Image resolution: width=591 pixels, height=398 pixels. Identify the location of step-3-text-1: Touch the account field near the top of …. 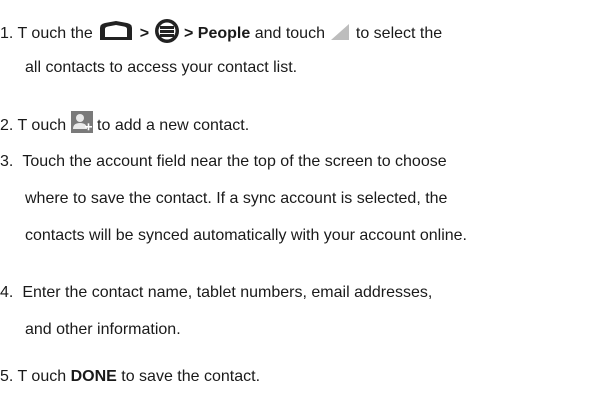
(234, 161).